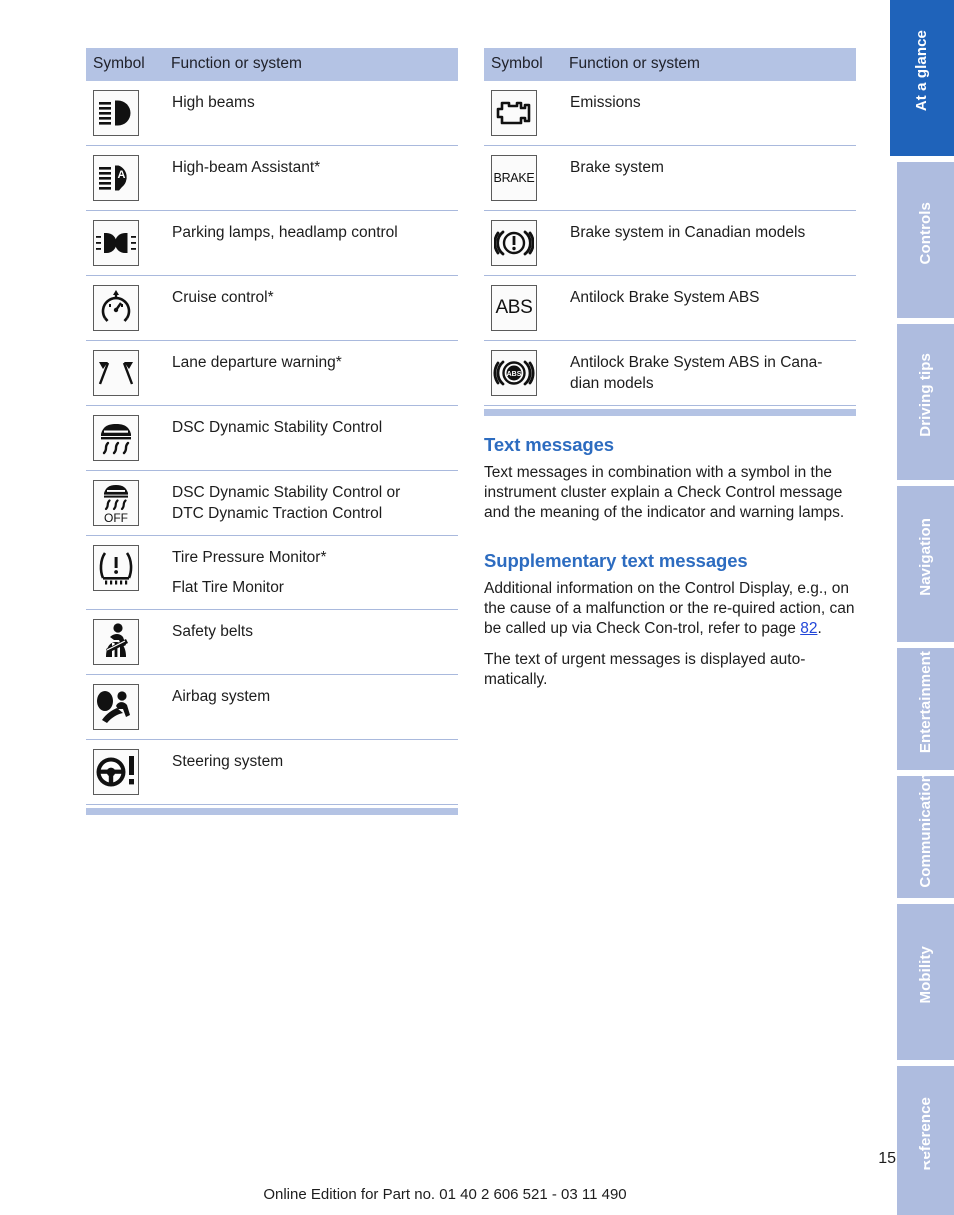 This screenshot has width=954, height=1215. Describe the element at coordinates (310, 308) in the screenshot. I see `function-cell: Cruise control*` at that location.